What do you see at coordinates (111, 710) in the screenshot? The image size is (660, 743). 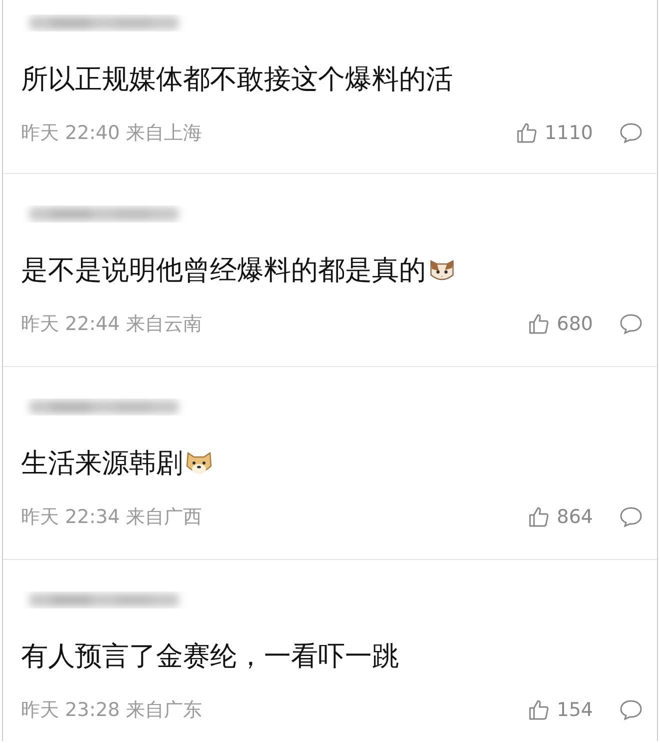 I see `comment-time-location: 昨天 23:28 来自广东` at bounding box center [111, 710].